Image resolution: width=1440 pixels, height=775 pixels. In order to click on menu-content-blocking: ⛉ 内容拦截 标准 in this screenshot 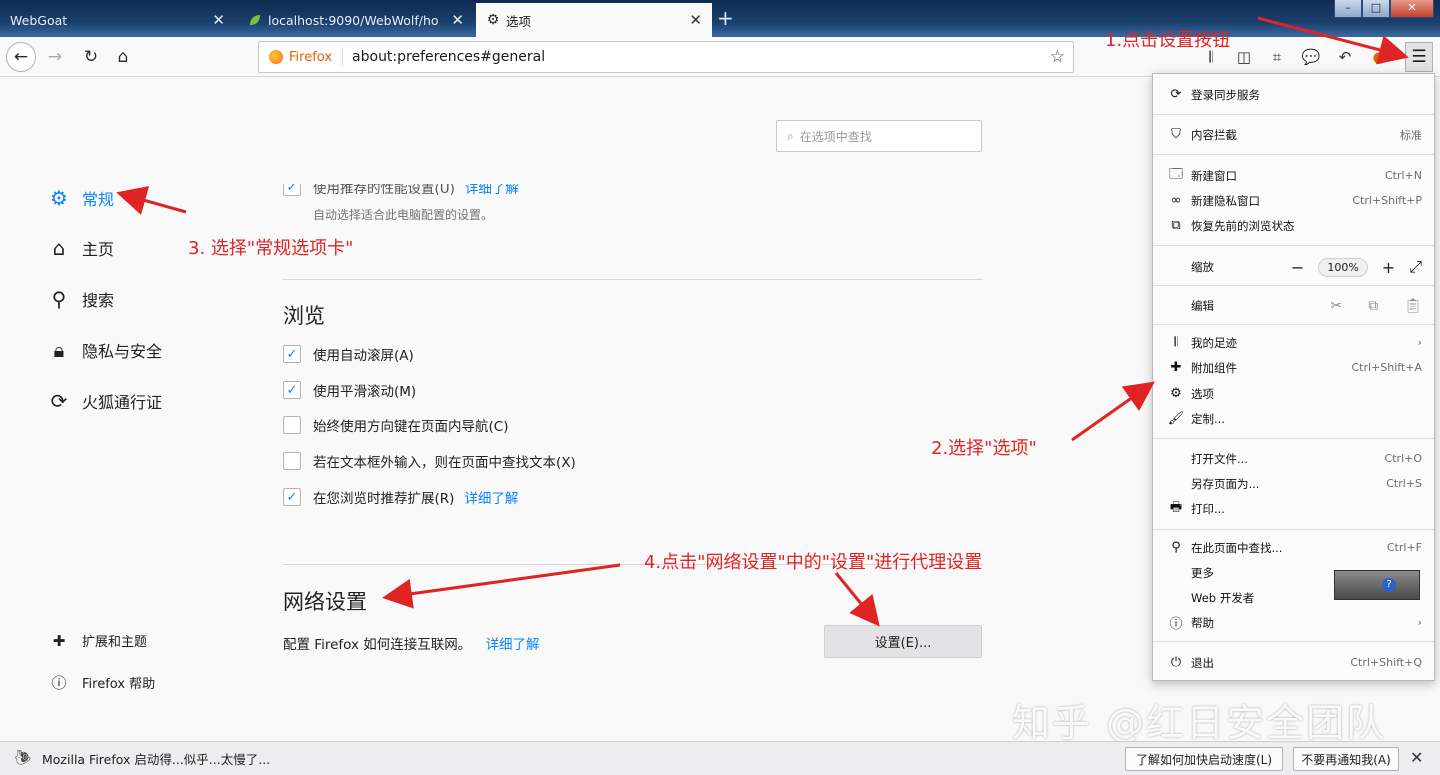, I will do `click(1293, 134)`.